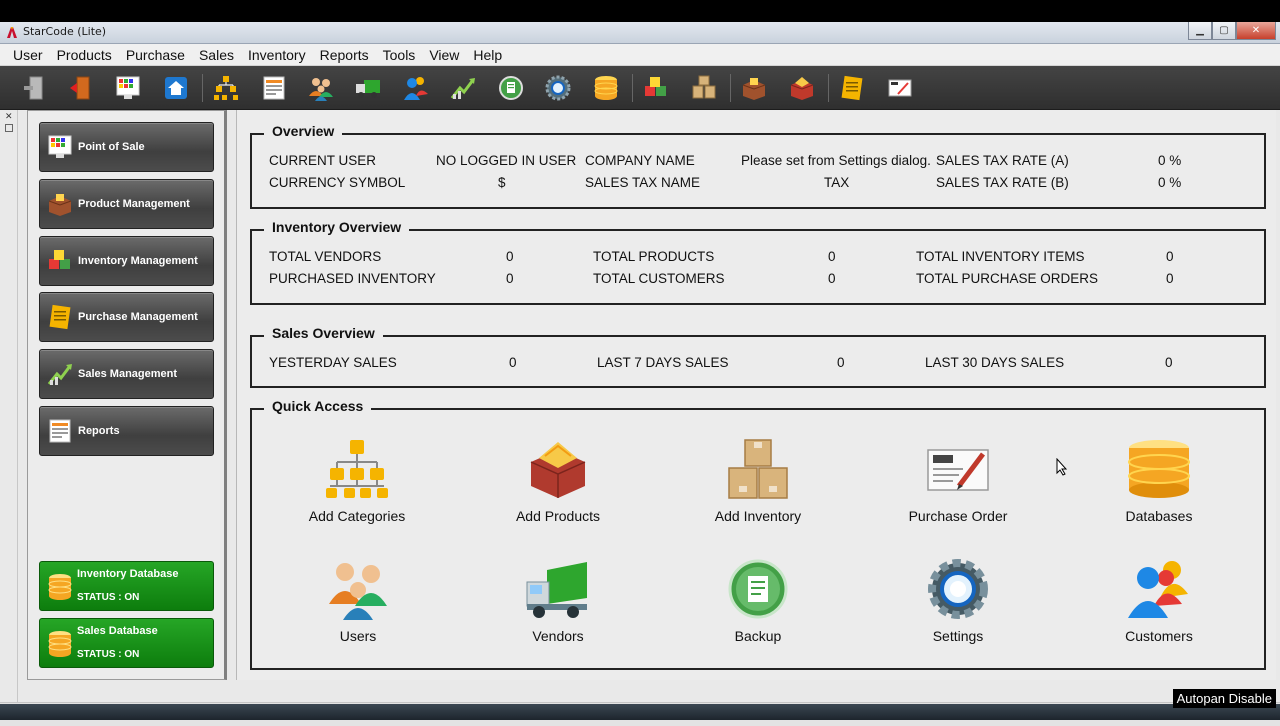  I want to click on toolbar-inventory-button, so click(656, 88).